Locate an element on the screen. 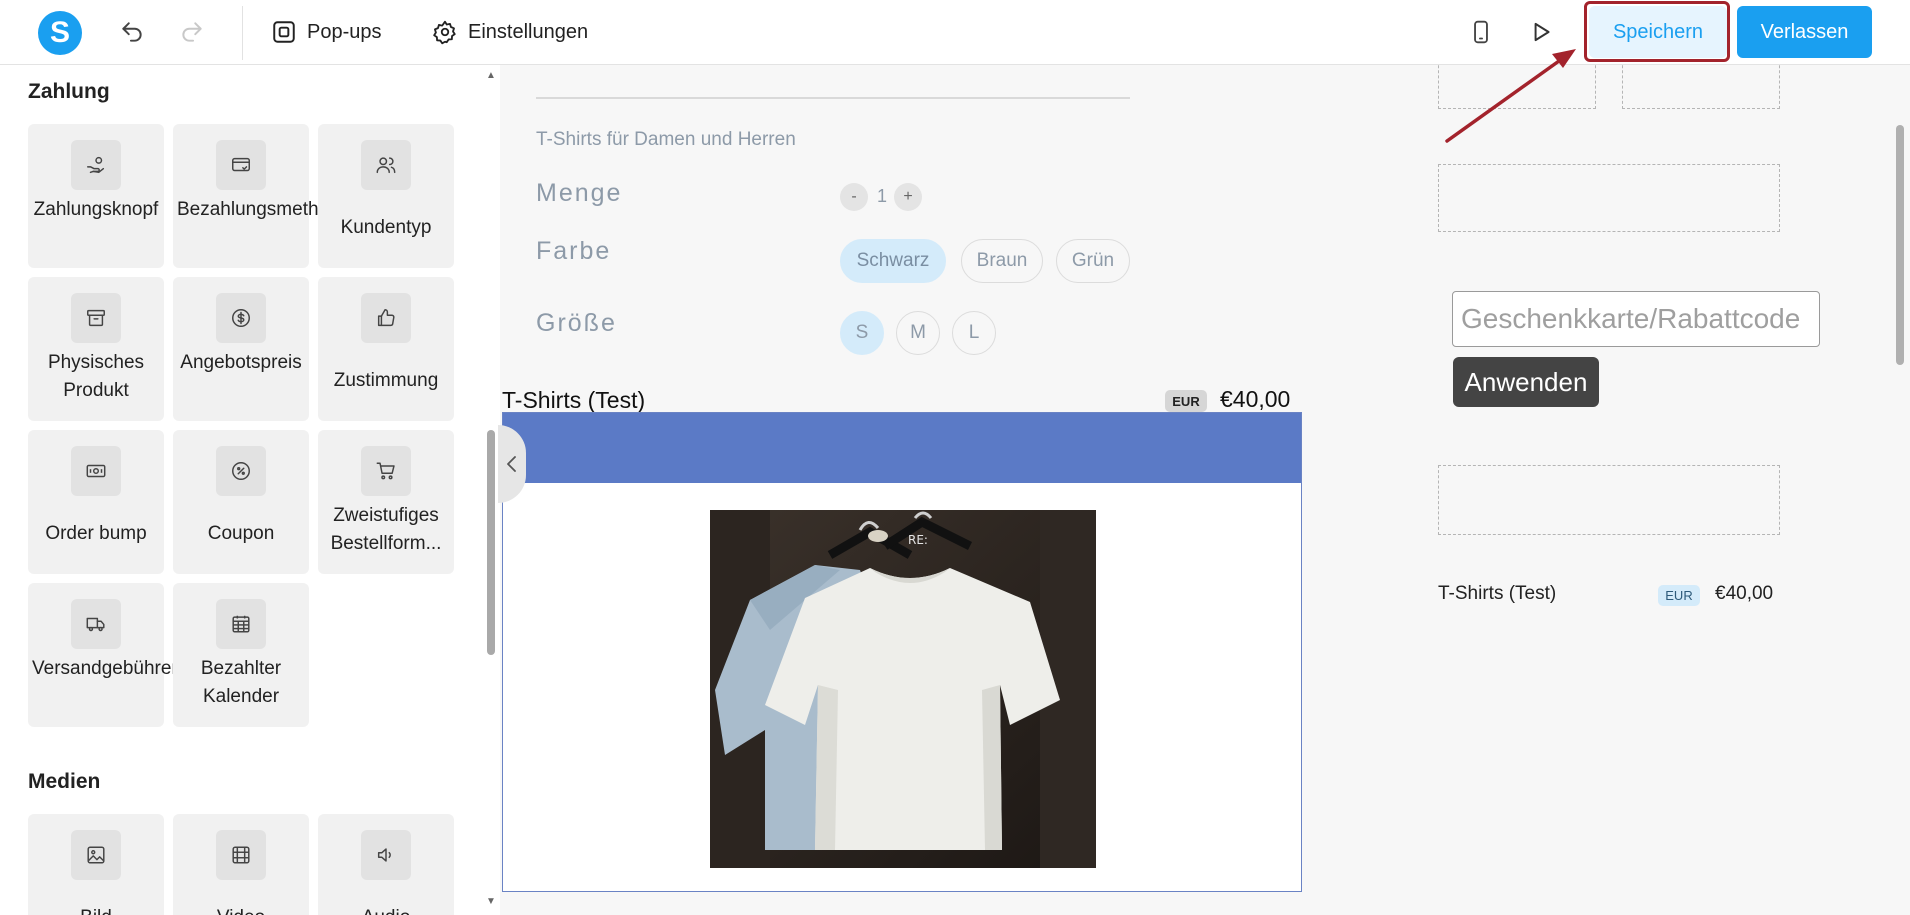  product-price: €40,00 is located at coordinates (1255, 399).